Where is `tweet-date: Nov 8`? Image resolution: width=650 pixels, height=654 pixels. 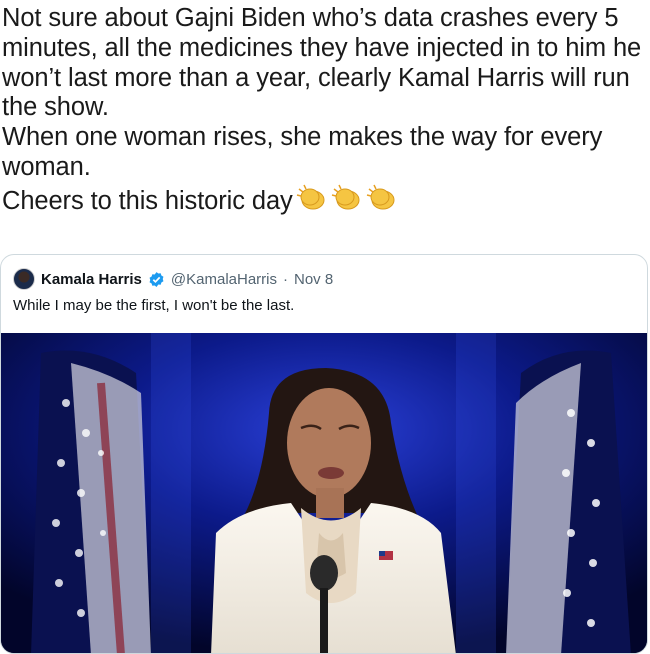
tweet-date: Nov 8 is located at coordinates (313, 279).